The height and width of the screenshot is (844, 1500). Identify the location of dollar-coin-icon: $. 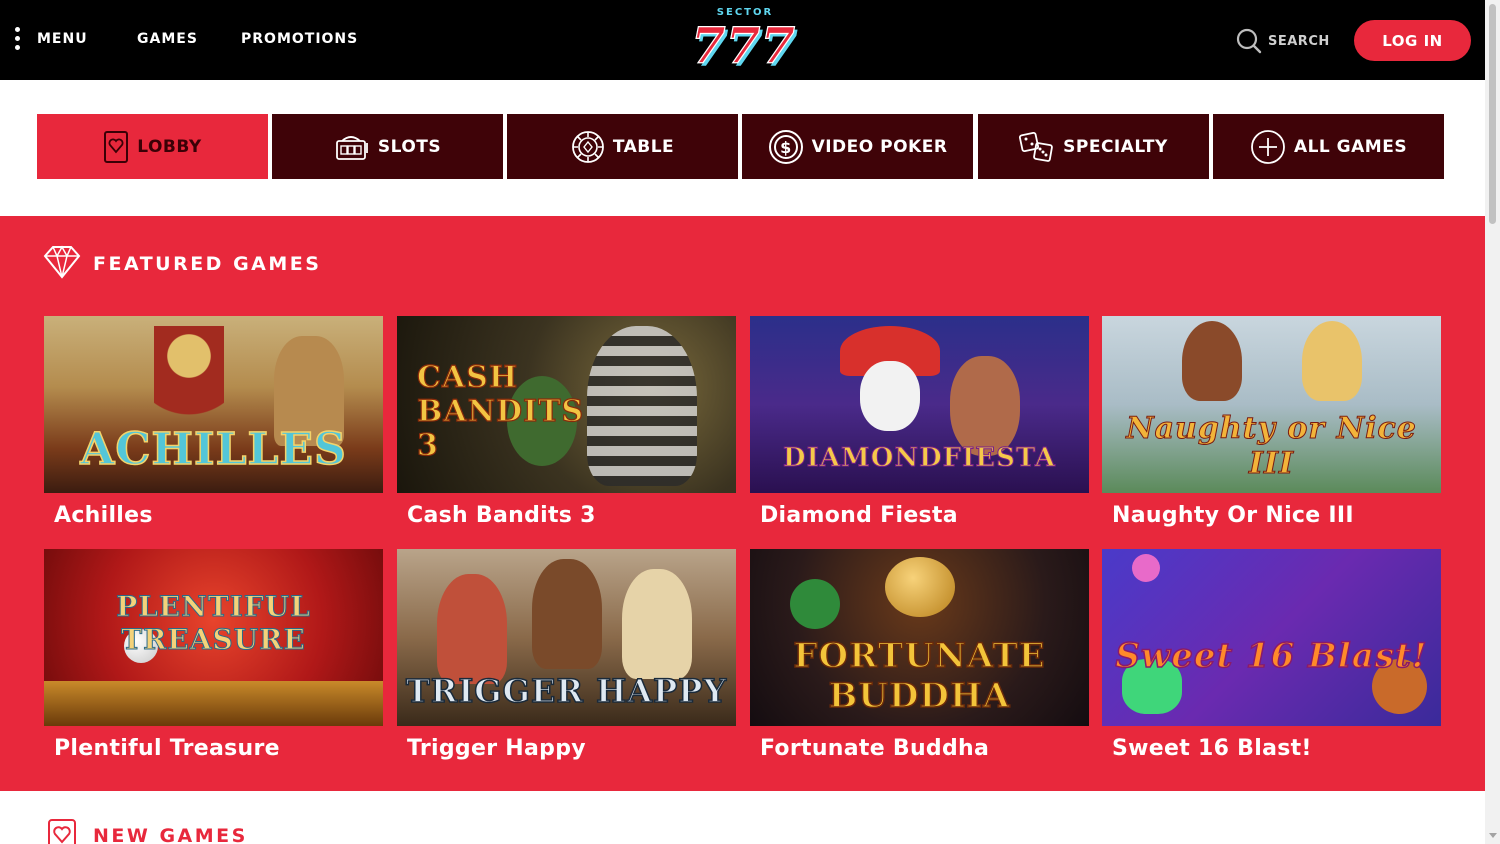
(786, 147).